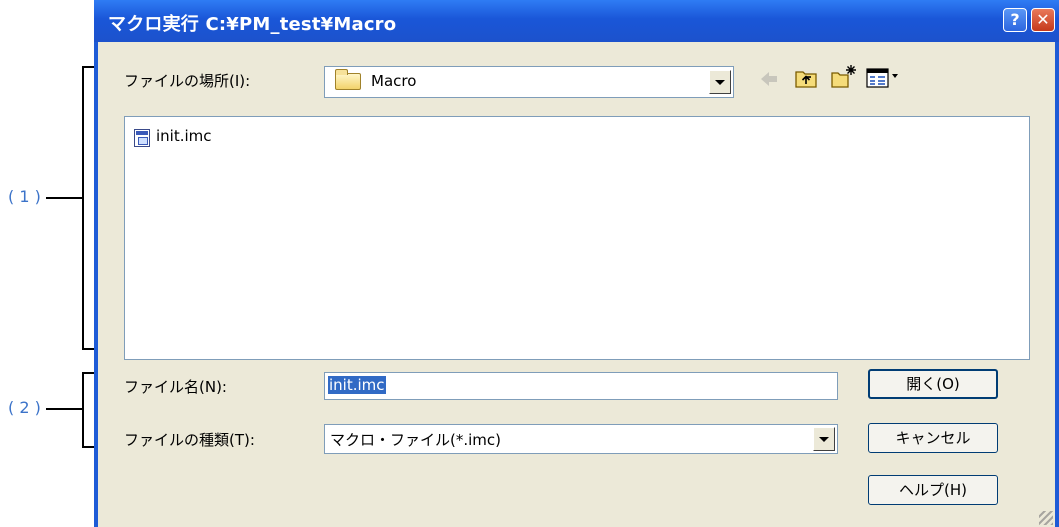 This screenshot has height=527, width=1059. I want to click on callout-2-connector, so click(64, 409).